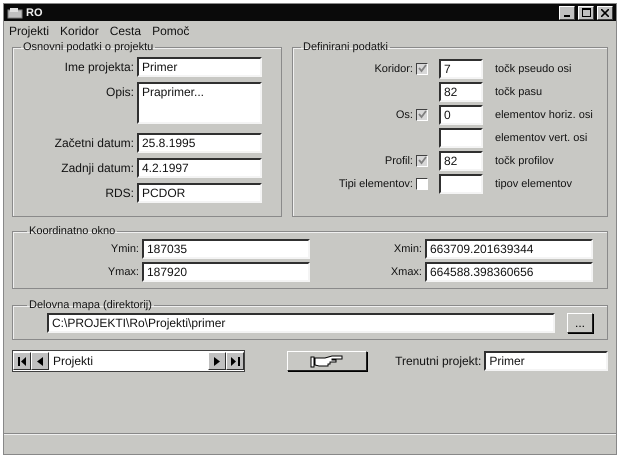 Image resolution: width=620 pixels, height=458 pixels. Describe the element at coordinates (398, 160) in the screenshot. I see `field-label: Profil:` at that location.